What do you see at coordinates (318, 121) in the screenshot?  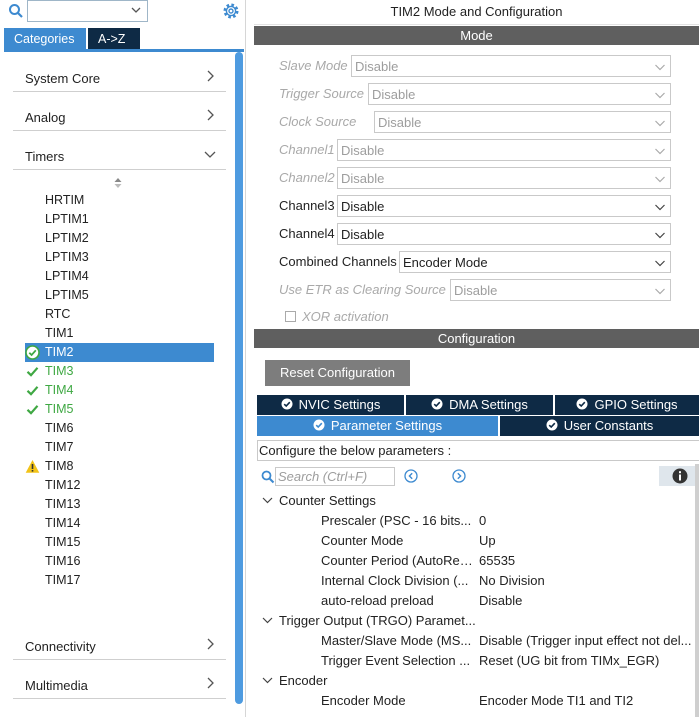 I see `mode-label: Clock Source` at bounding box center [318, 121].